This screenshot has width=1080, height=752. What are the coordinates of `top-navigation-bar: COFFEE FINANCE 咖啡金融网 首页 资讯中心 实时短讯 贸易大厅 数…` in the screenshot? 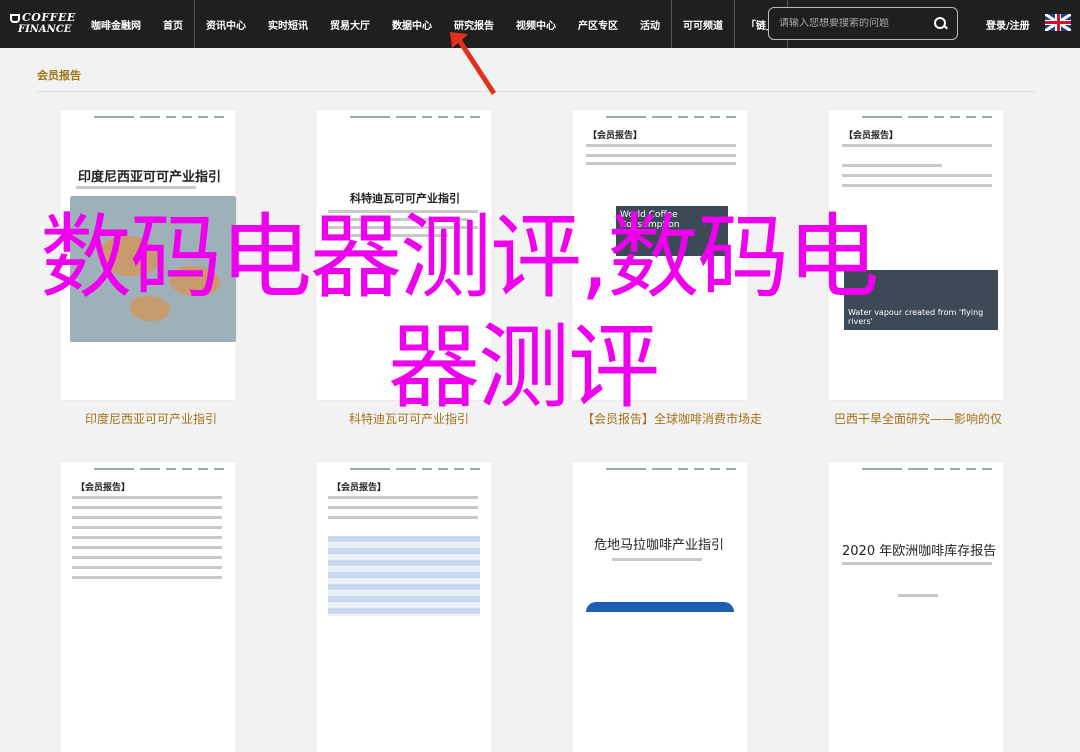 It's located at (540, 24).